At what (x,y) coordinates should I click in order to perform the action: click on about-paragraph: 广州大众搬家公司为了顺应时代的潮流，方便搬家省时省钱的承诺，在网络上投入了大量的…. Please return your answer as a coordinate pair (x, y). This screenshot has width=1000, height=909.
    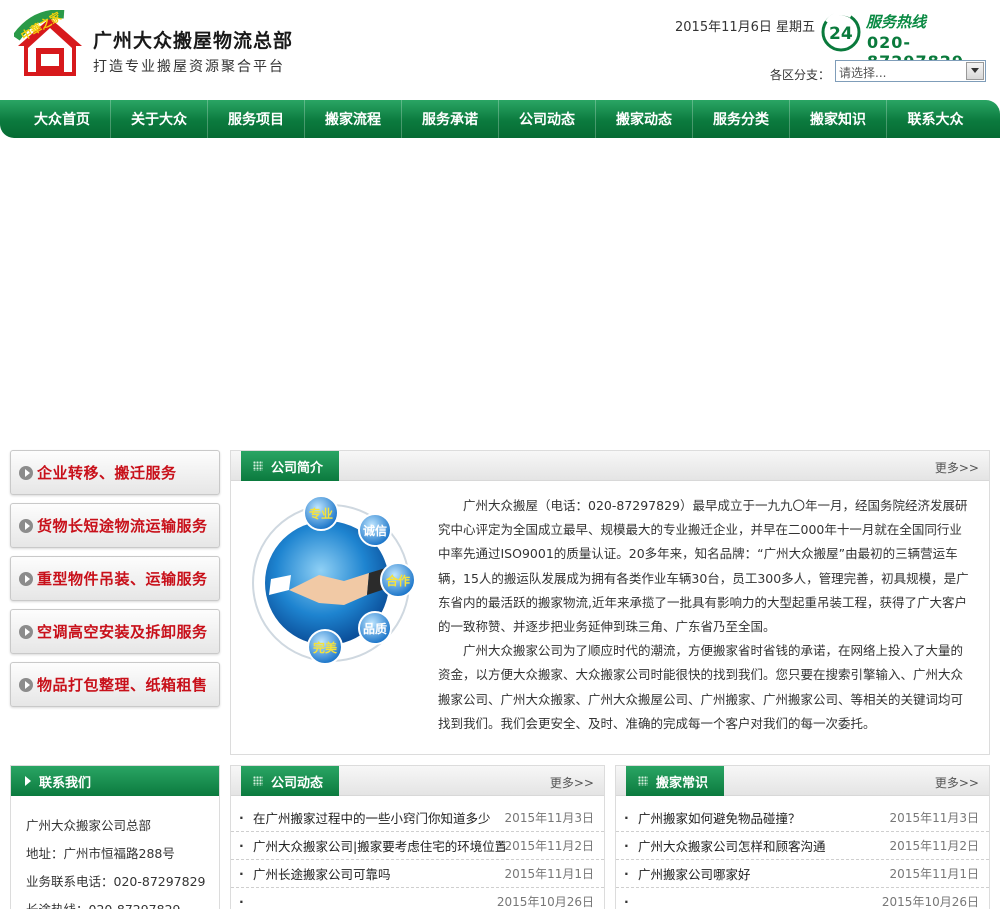
    Looking at the image, I should click on (701, 687).